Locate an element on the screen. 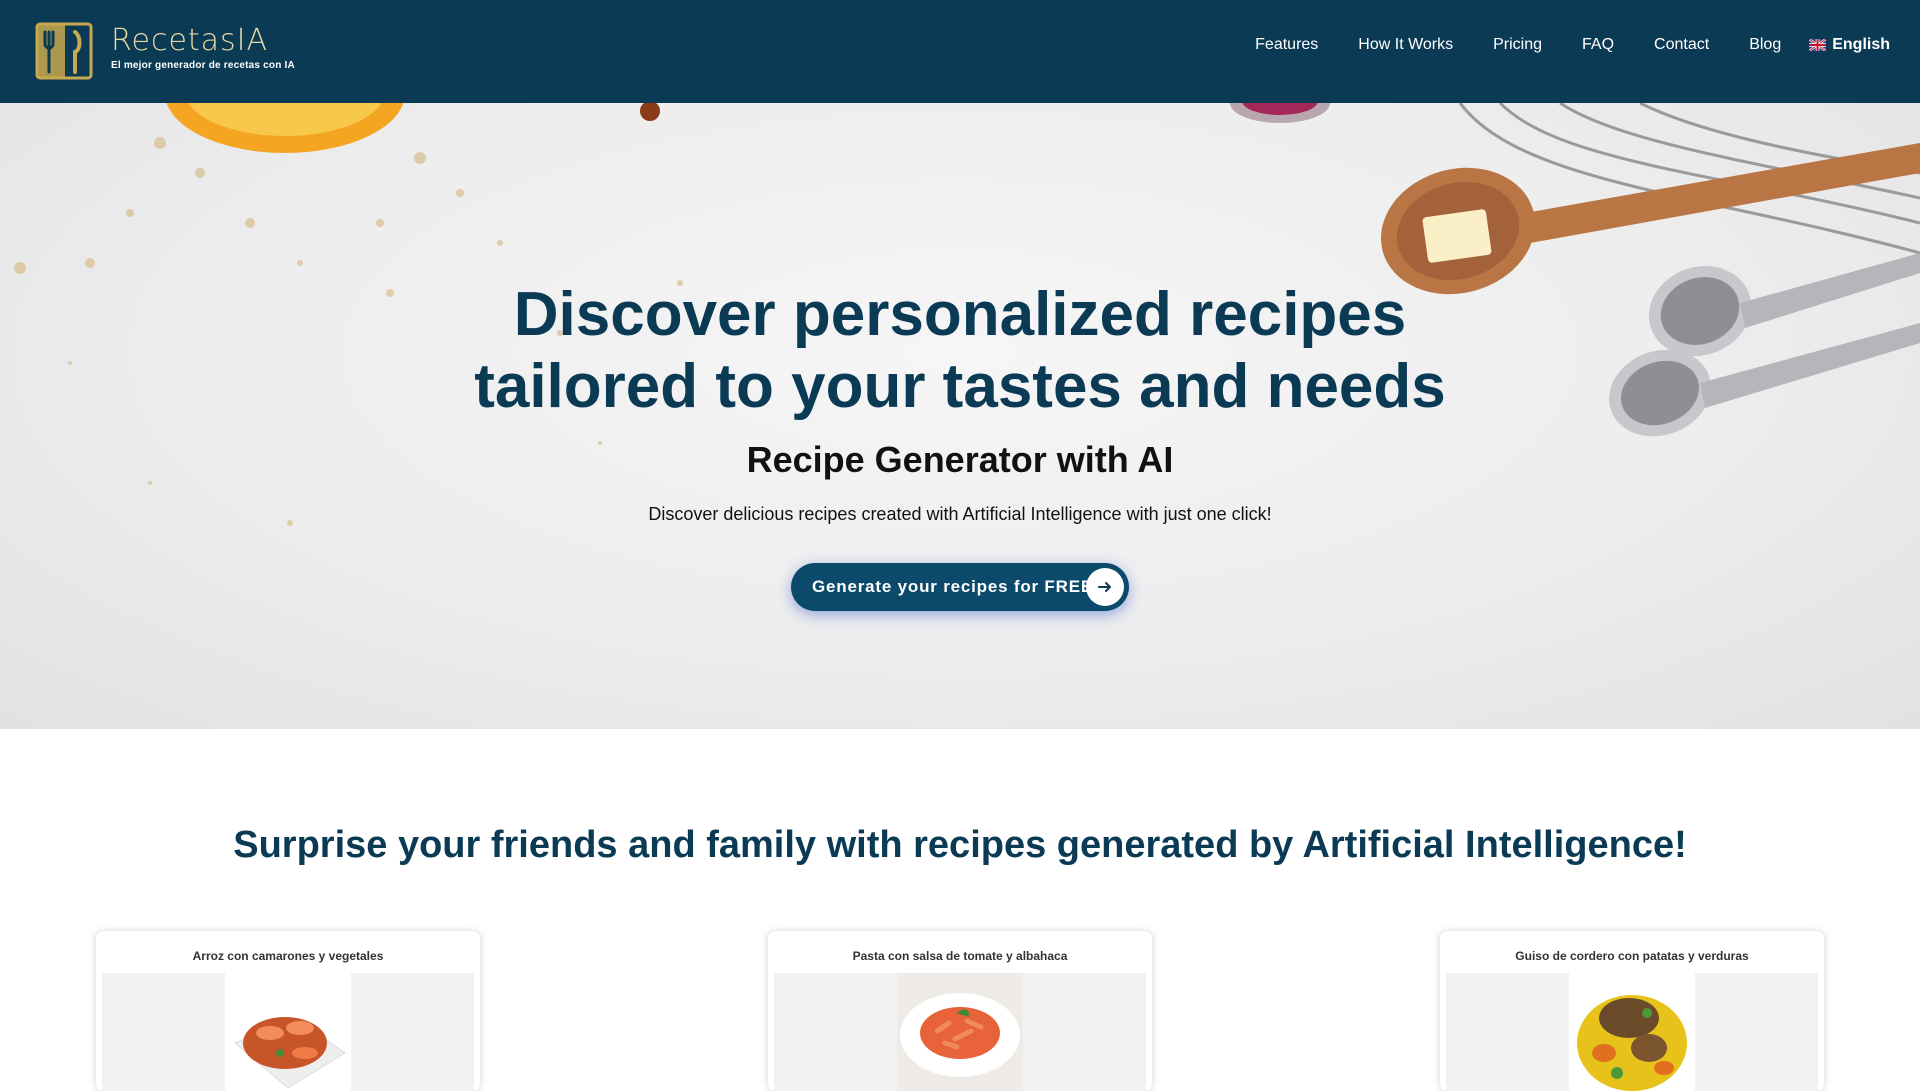 The image size is (1920, 1091). lamb-stew-image is located at coordinates (1632, 1032).